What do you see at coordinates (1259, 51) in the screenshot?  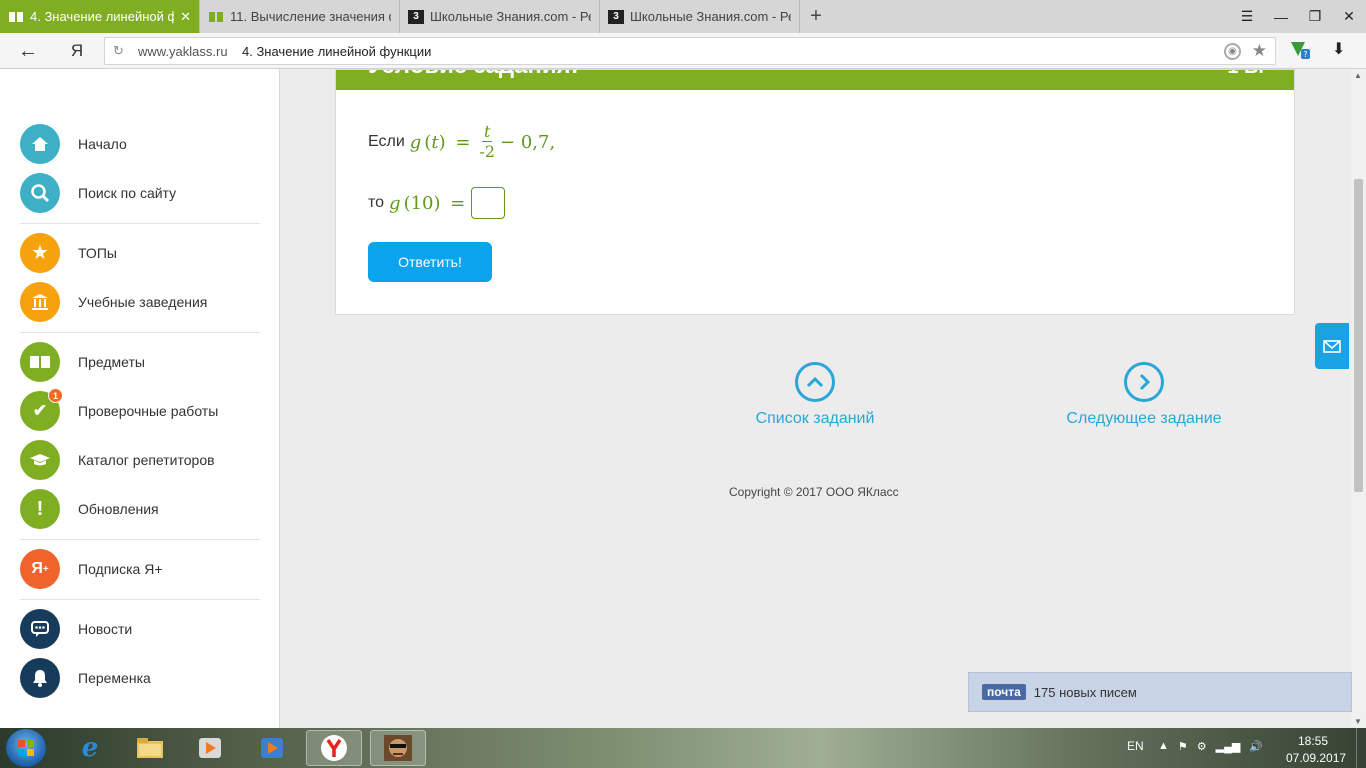 I see `bookmark-star-icon: ★` at bounding box center [1259, 51].